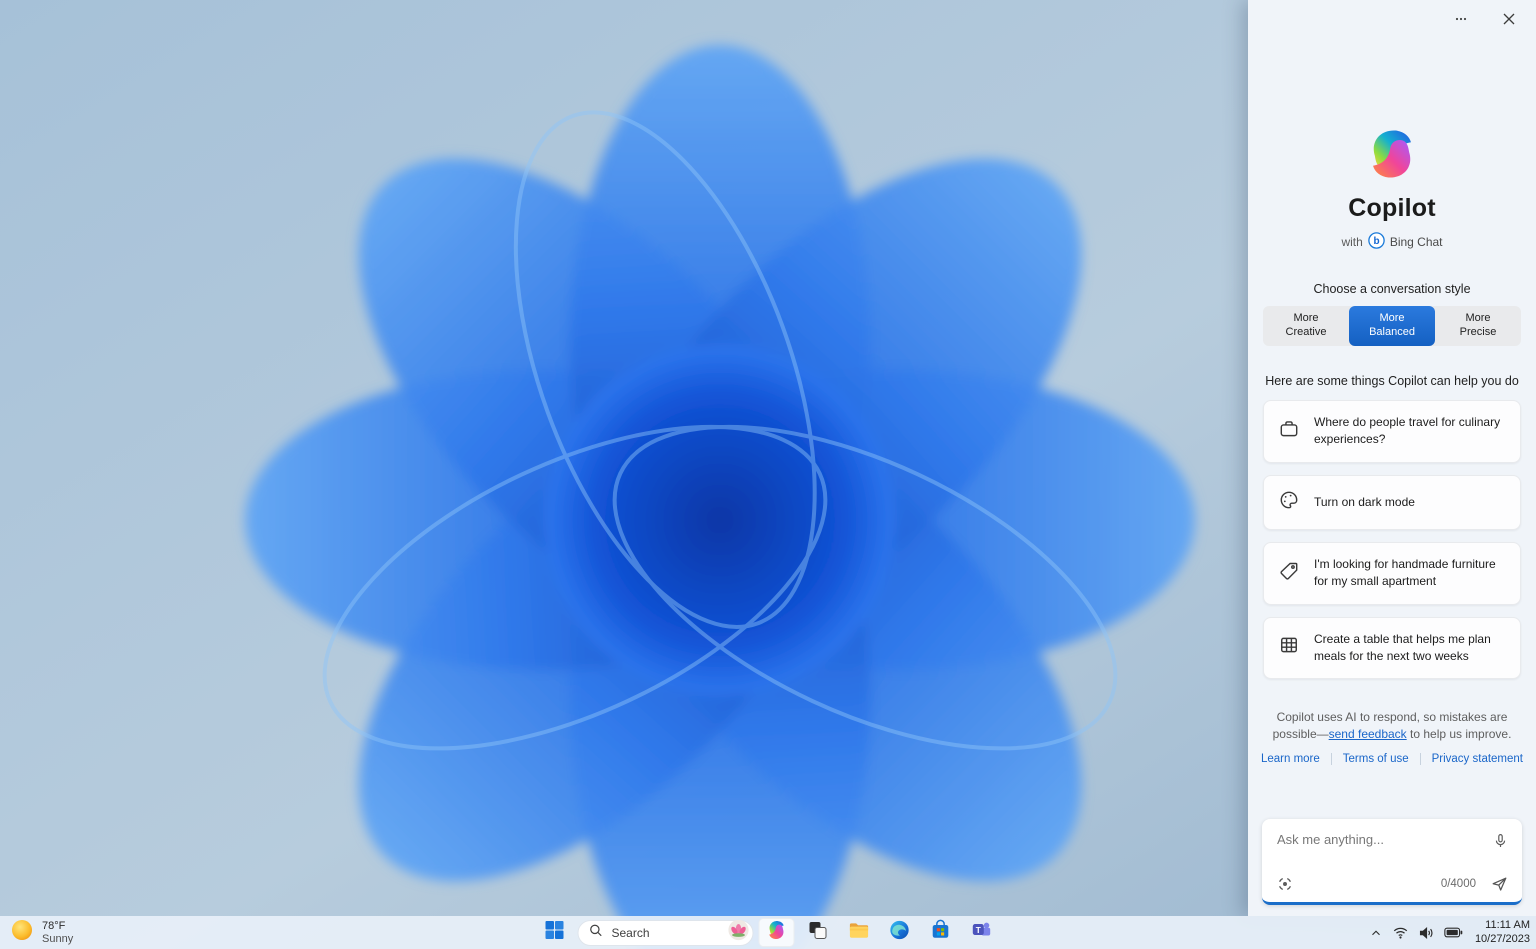 Image resolution: width=1536 pixels, height=949 pixels. Describe the element at coordinates (1507, 924) in the screenshot. I see `tray-time: 11:11 AM` at that location.